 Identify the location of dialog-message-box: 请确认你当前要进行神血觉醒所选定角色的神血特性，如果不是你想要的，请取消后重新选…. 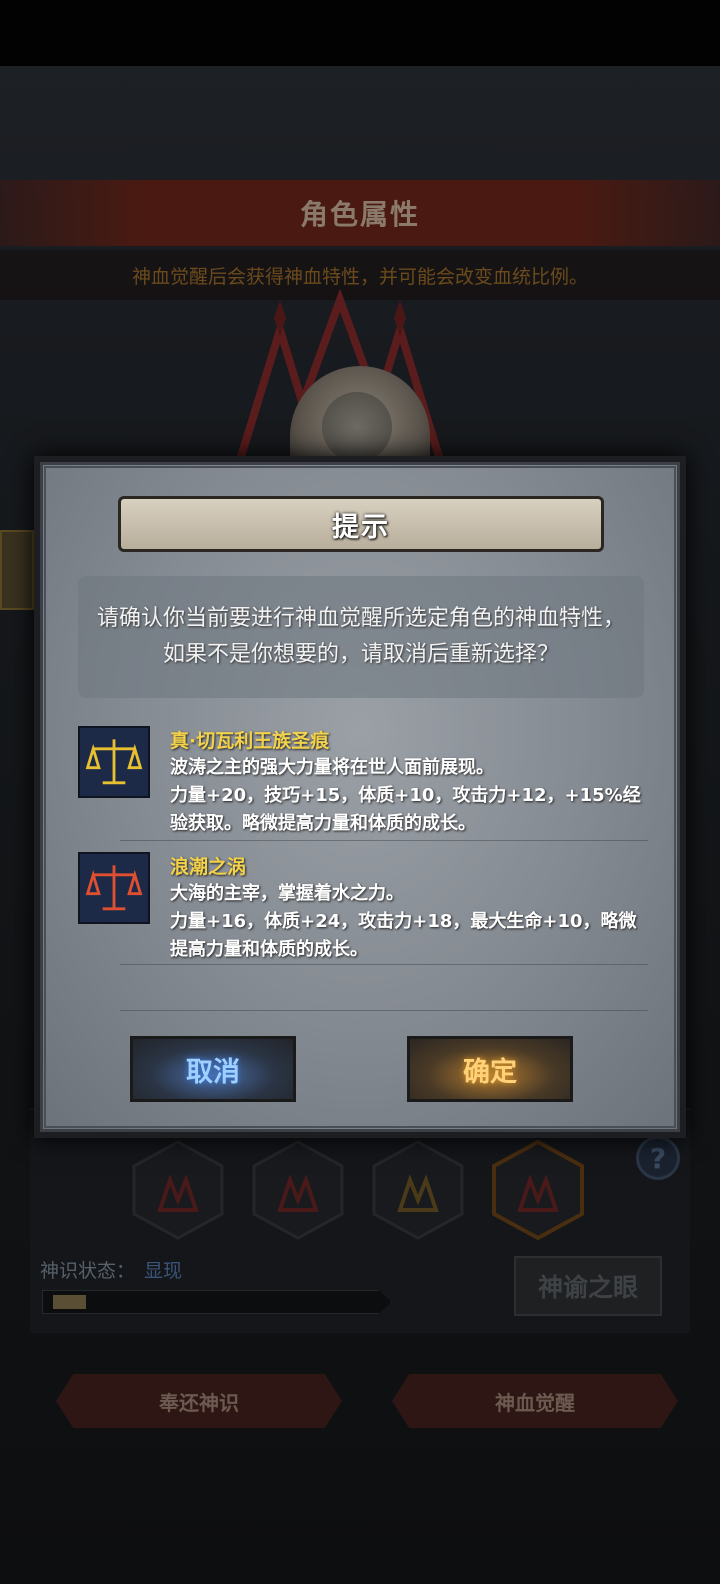
(361, 637).